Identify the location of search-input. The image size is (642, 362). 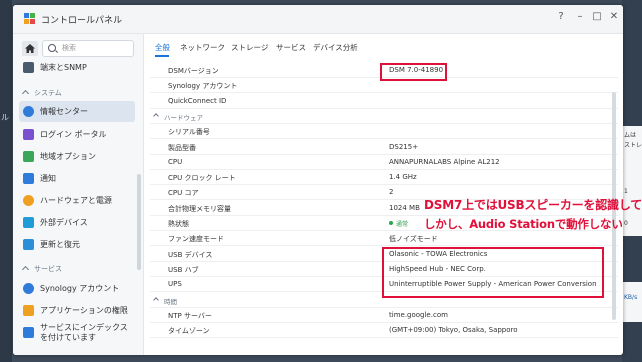
(95, 48).